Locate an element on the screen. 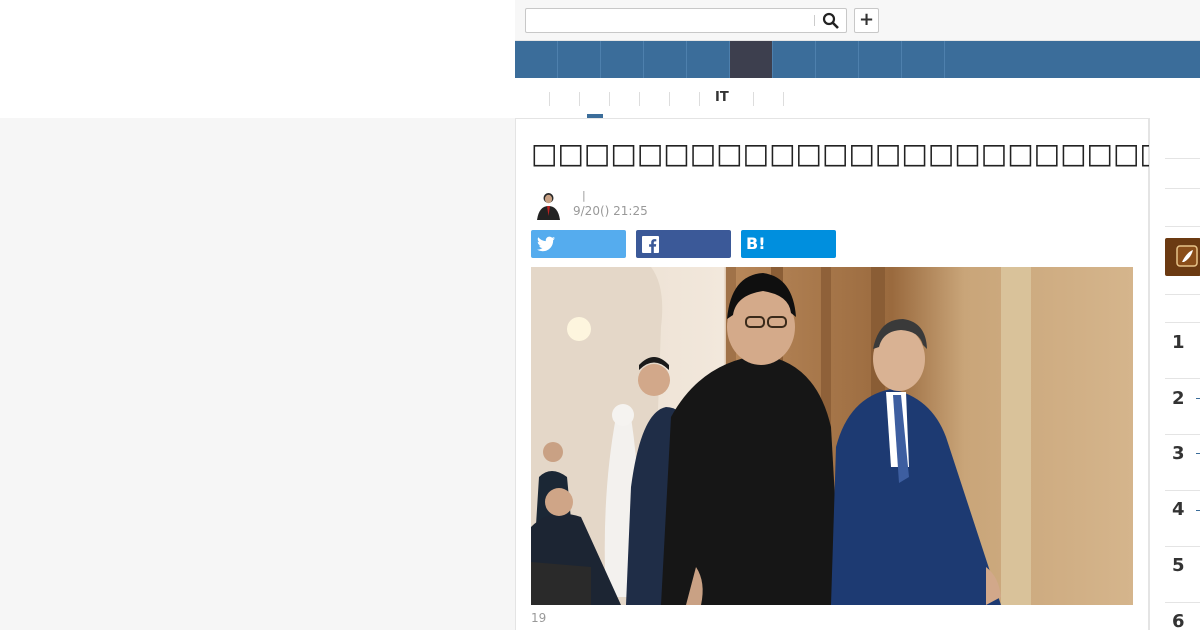 This screenshot has height=632, width=1200. ranking-number: 4 is located at coordinates (1178, 509).